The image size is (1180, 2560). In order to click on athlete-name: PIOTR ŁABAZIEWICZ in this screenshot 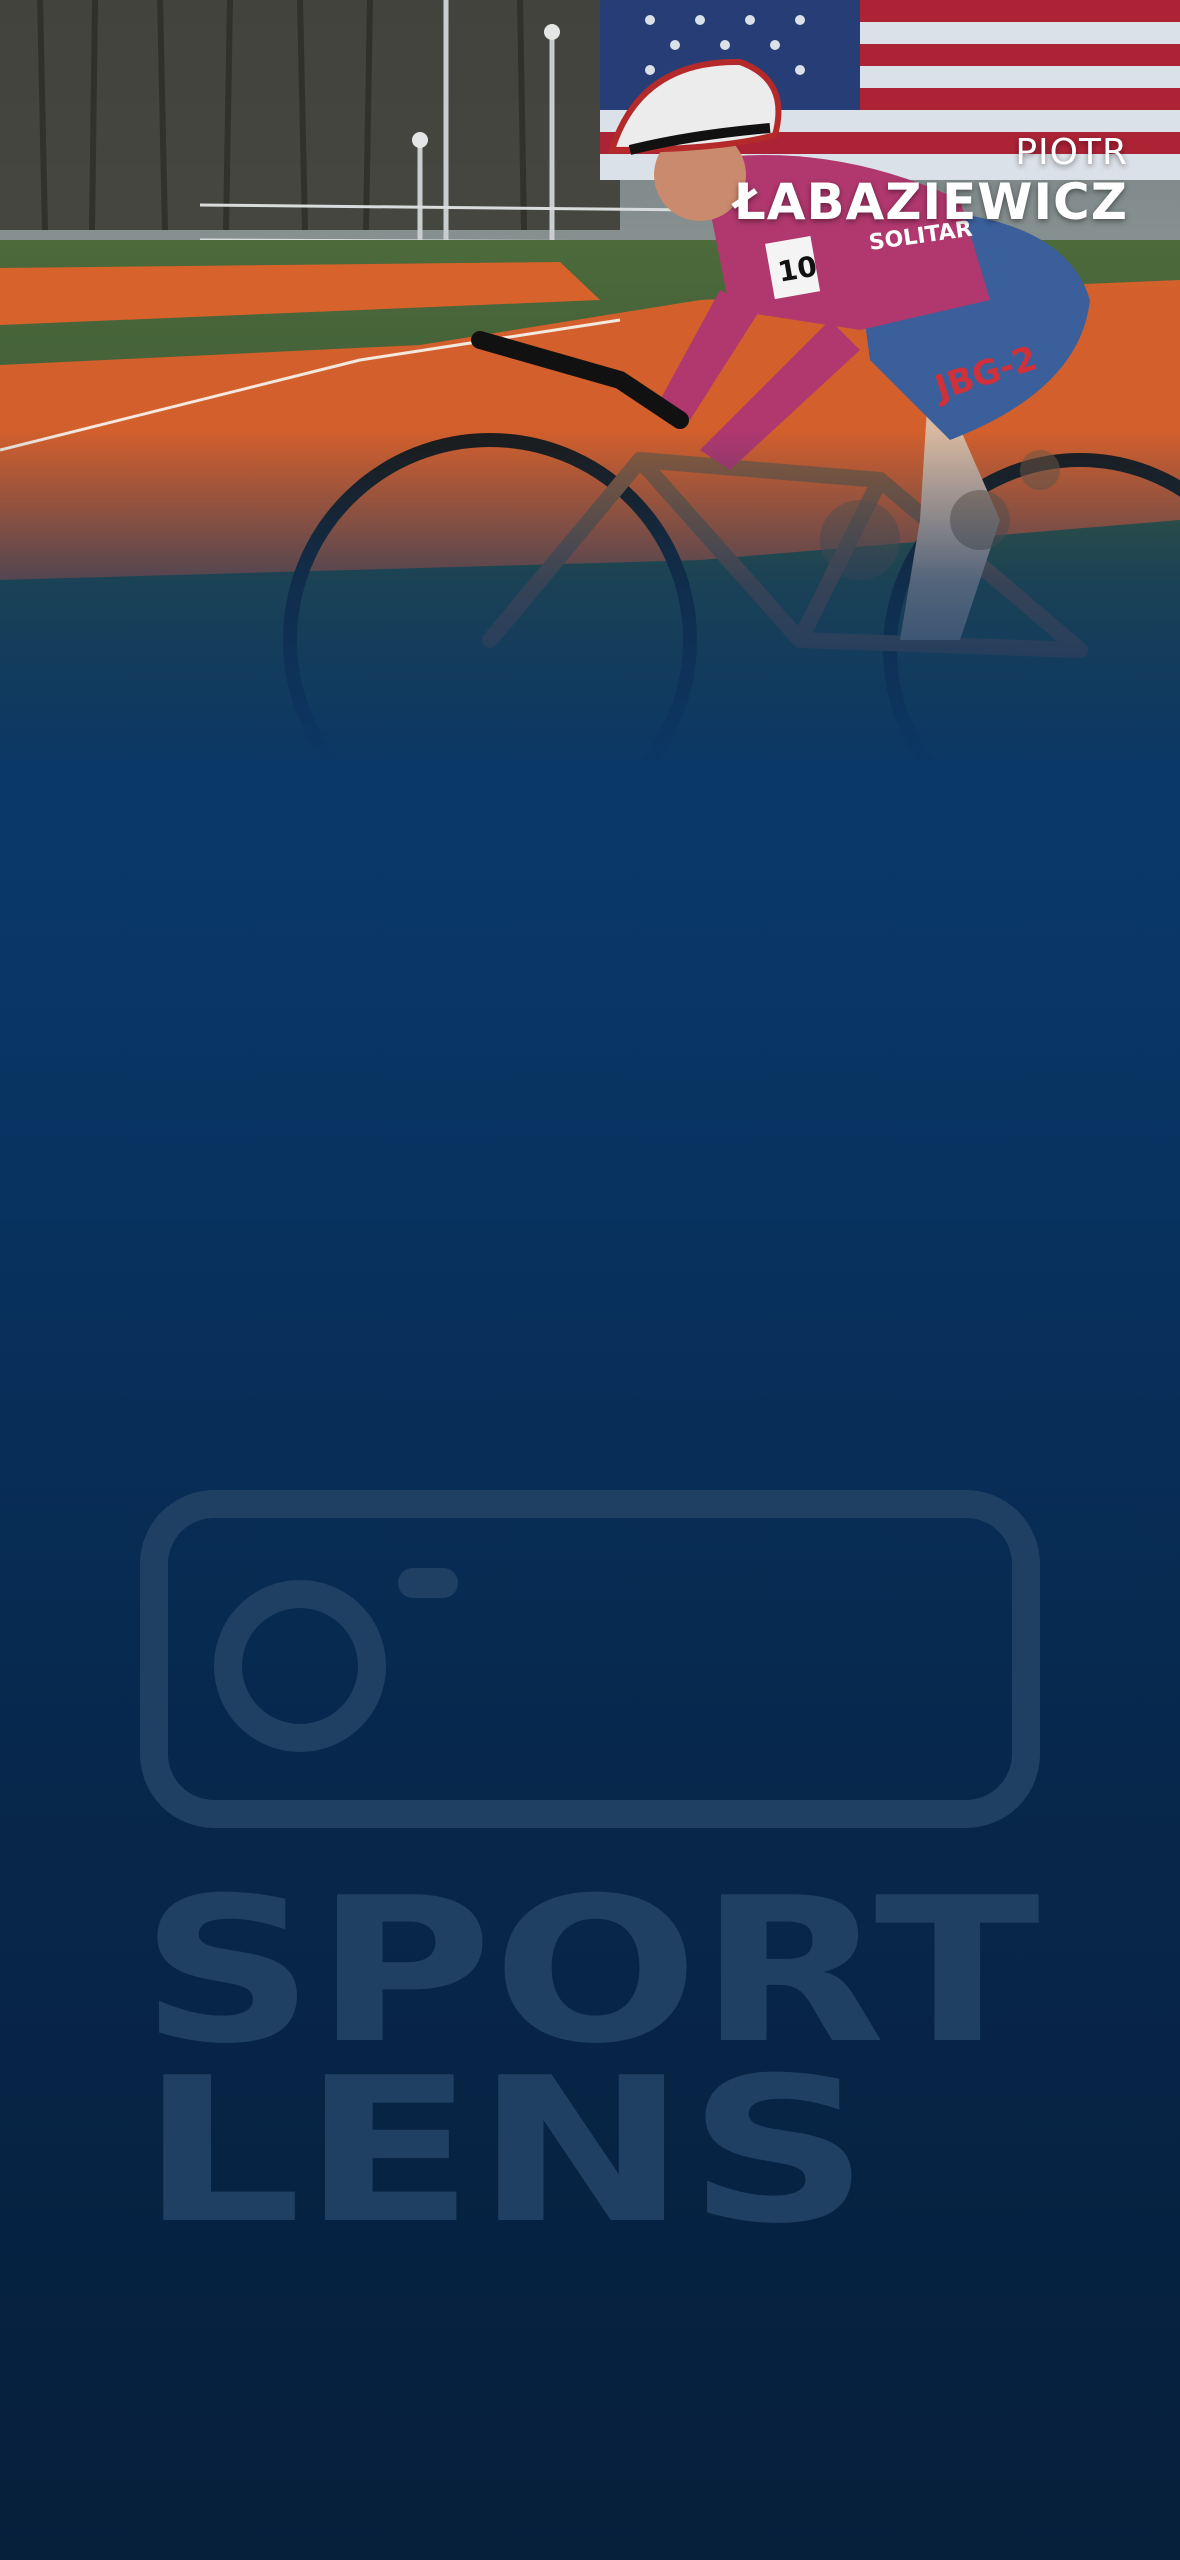, I will do `click(931, 181)`.